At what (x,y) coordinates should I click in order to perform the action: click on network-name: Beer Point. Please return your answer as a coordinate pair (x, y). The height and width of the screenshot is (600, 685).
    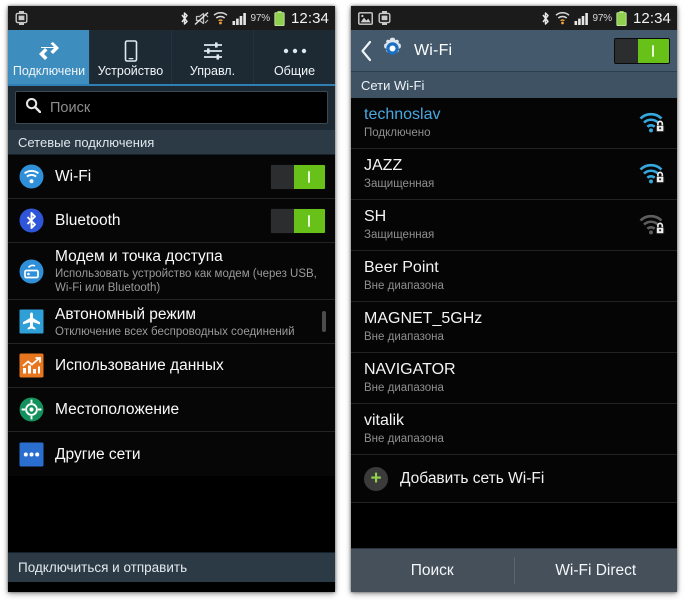
    Looking at the image, I should click on (401, 267).